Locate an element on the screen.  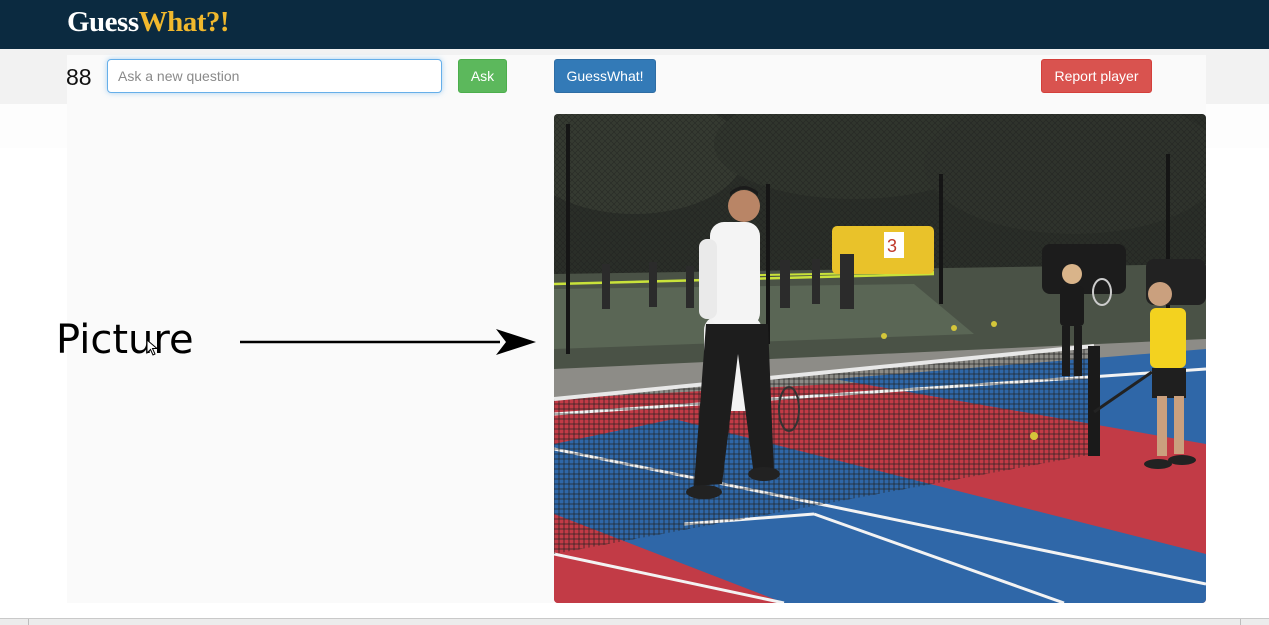
svg-text: 3 is located at coordinates (892, 246).